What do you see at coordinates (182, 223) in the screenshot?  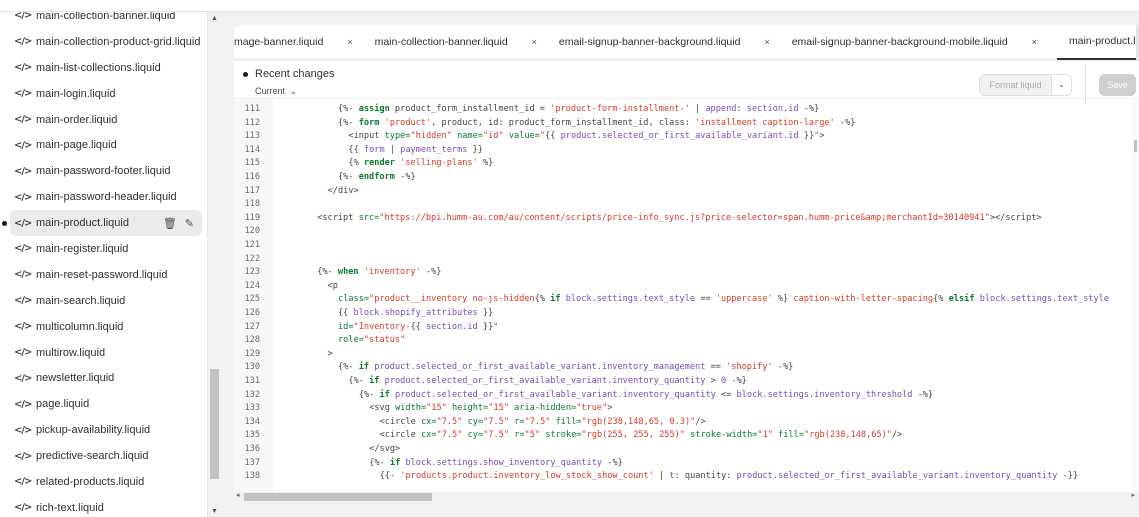 I see `file-item-actions: 🗑 ✎` at bounding box center [182, 223].